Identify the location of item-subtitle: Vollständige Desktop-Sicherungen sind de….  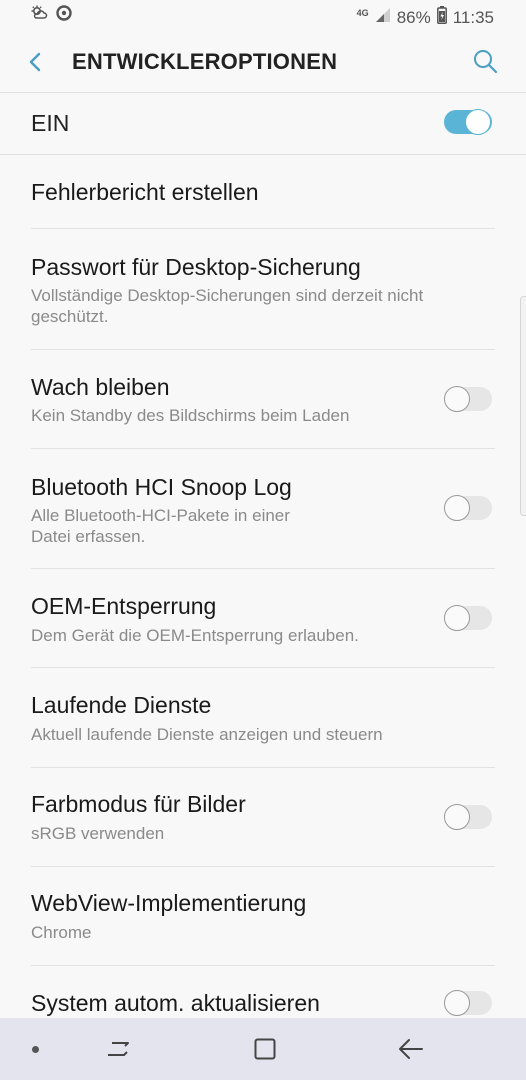
(227, 306).